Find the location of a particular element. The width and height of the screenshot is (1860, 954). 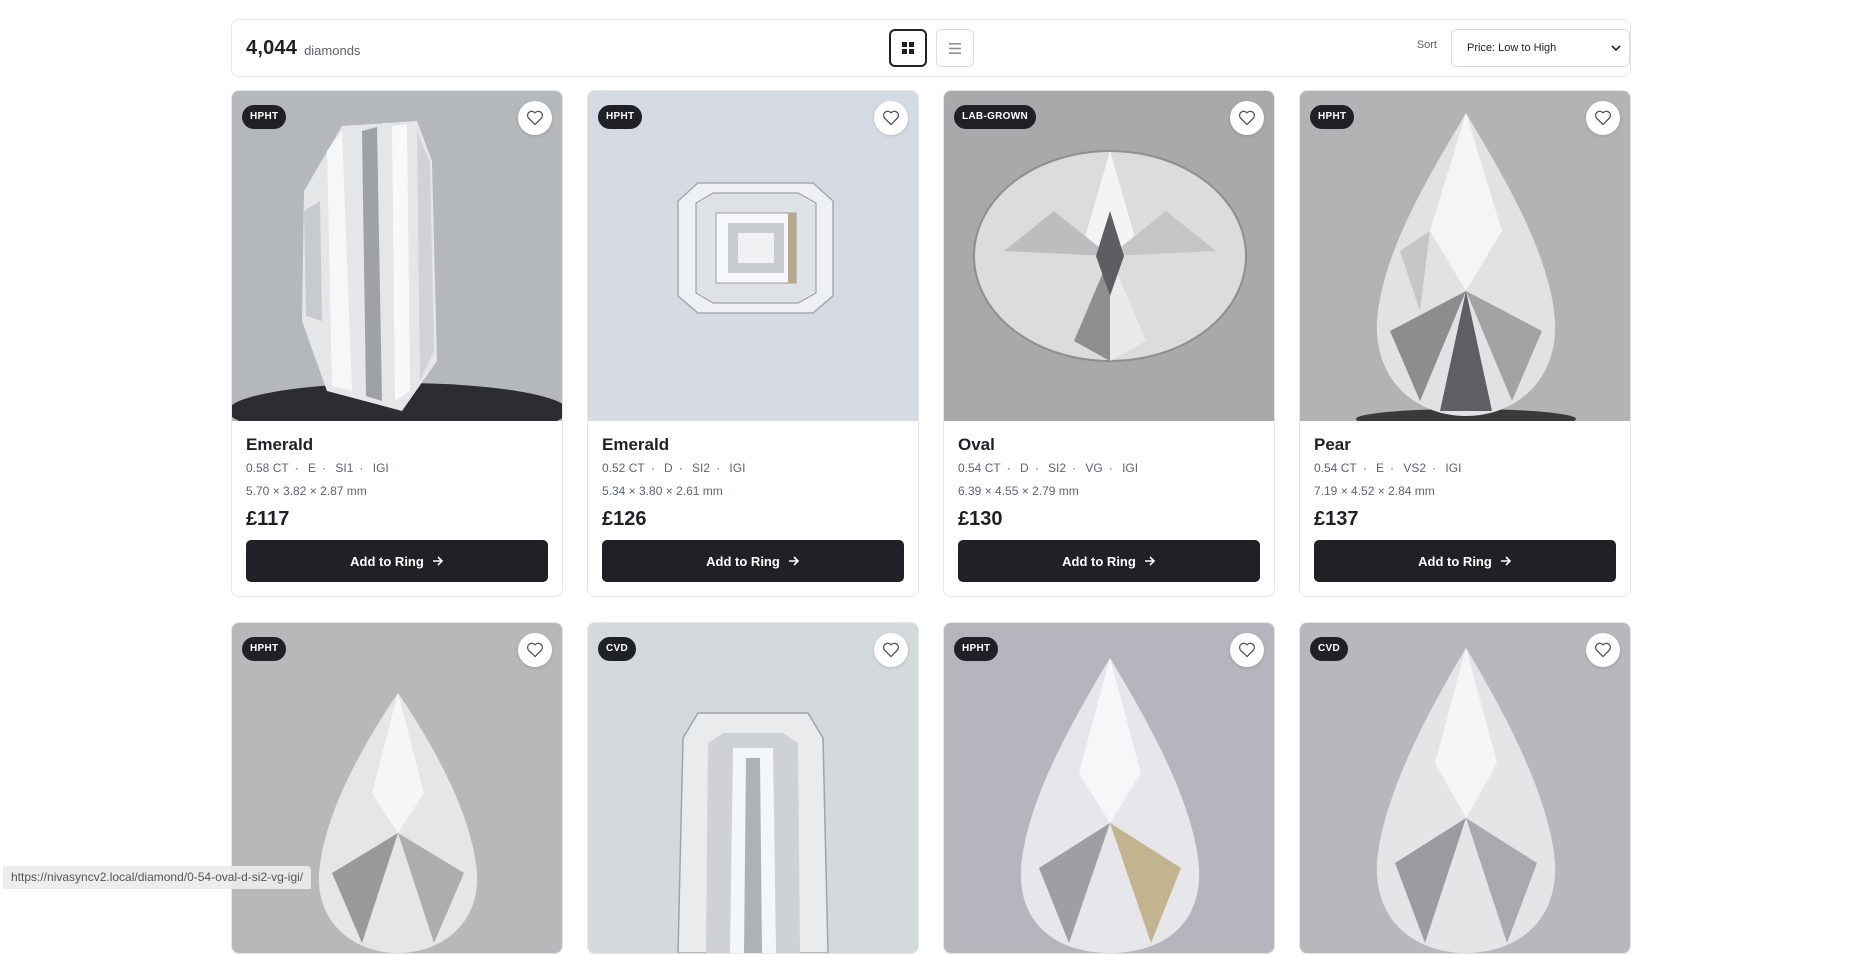

results-count: 4,044 is located at coordinates (272, 47).